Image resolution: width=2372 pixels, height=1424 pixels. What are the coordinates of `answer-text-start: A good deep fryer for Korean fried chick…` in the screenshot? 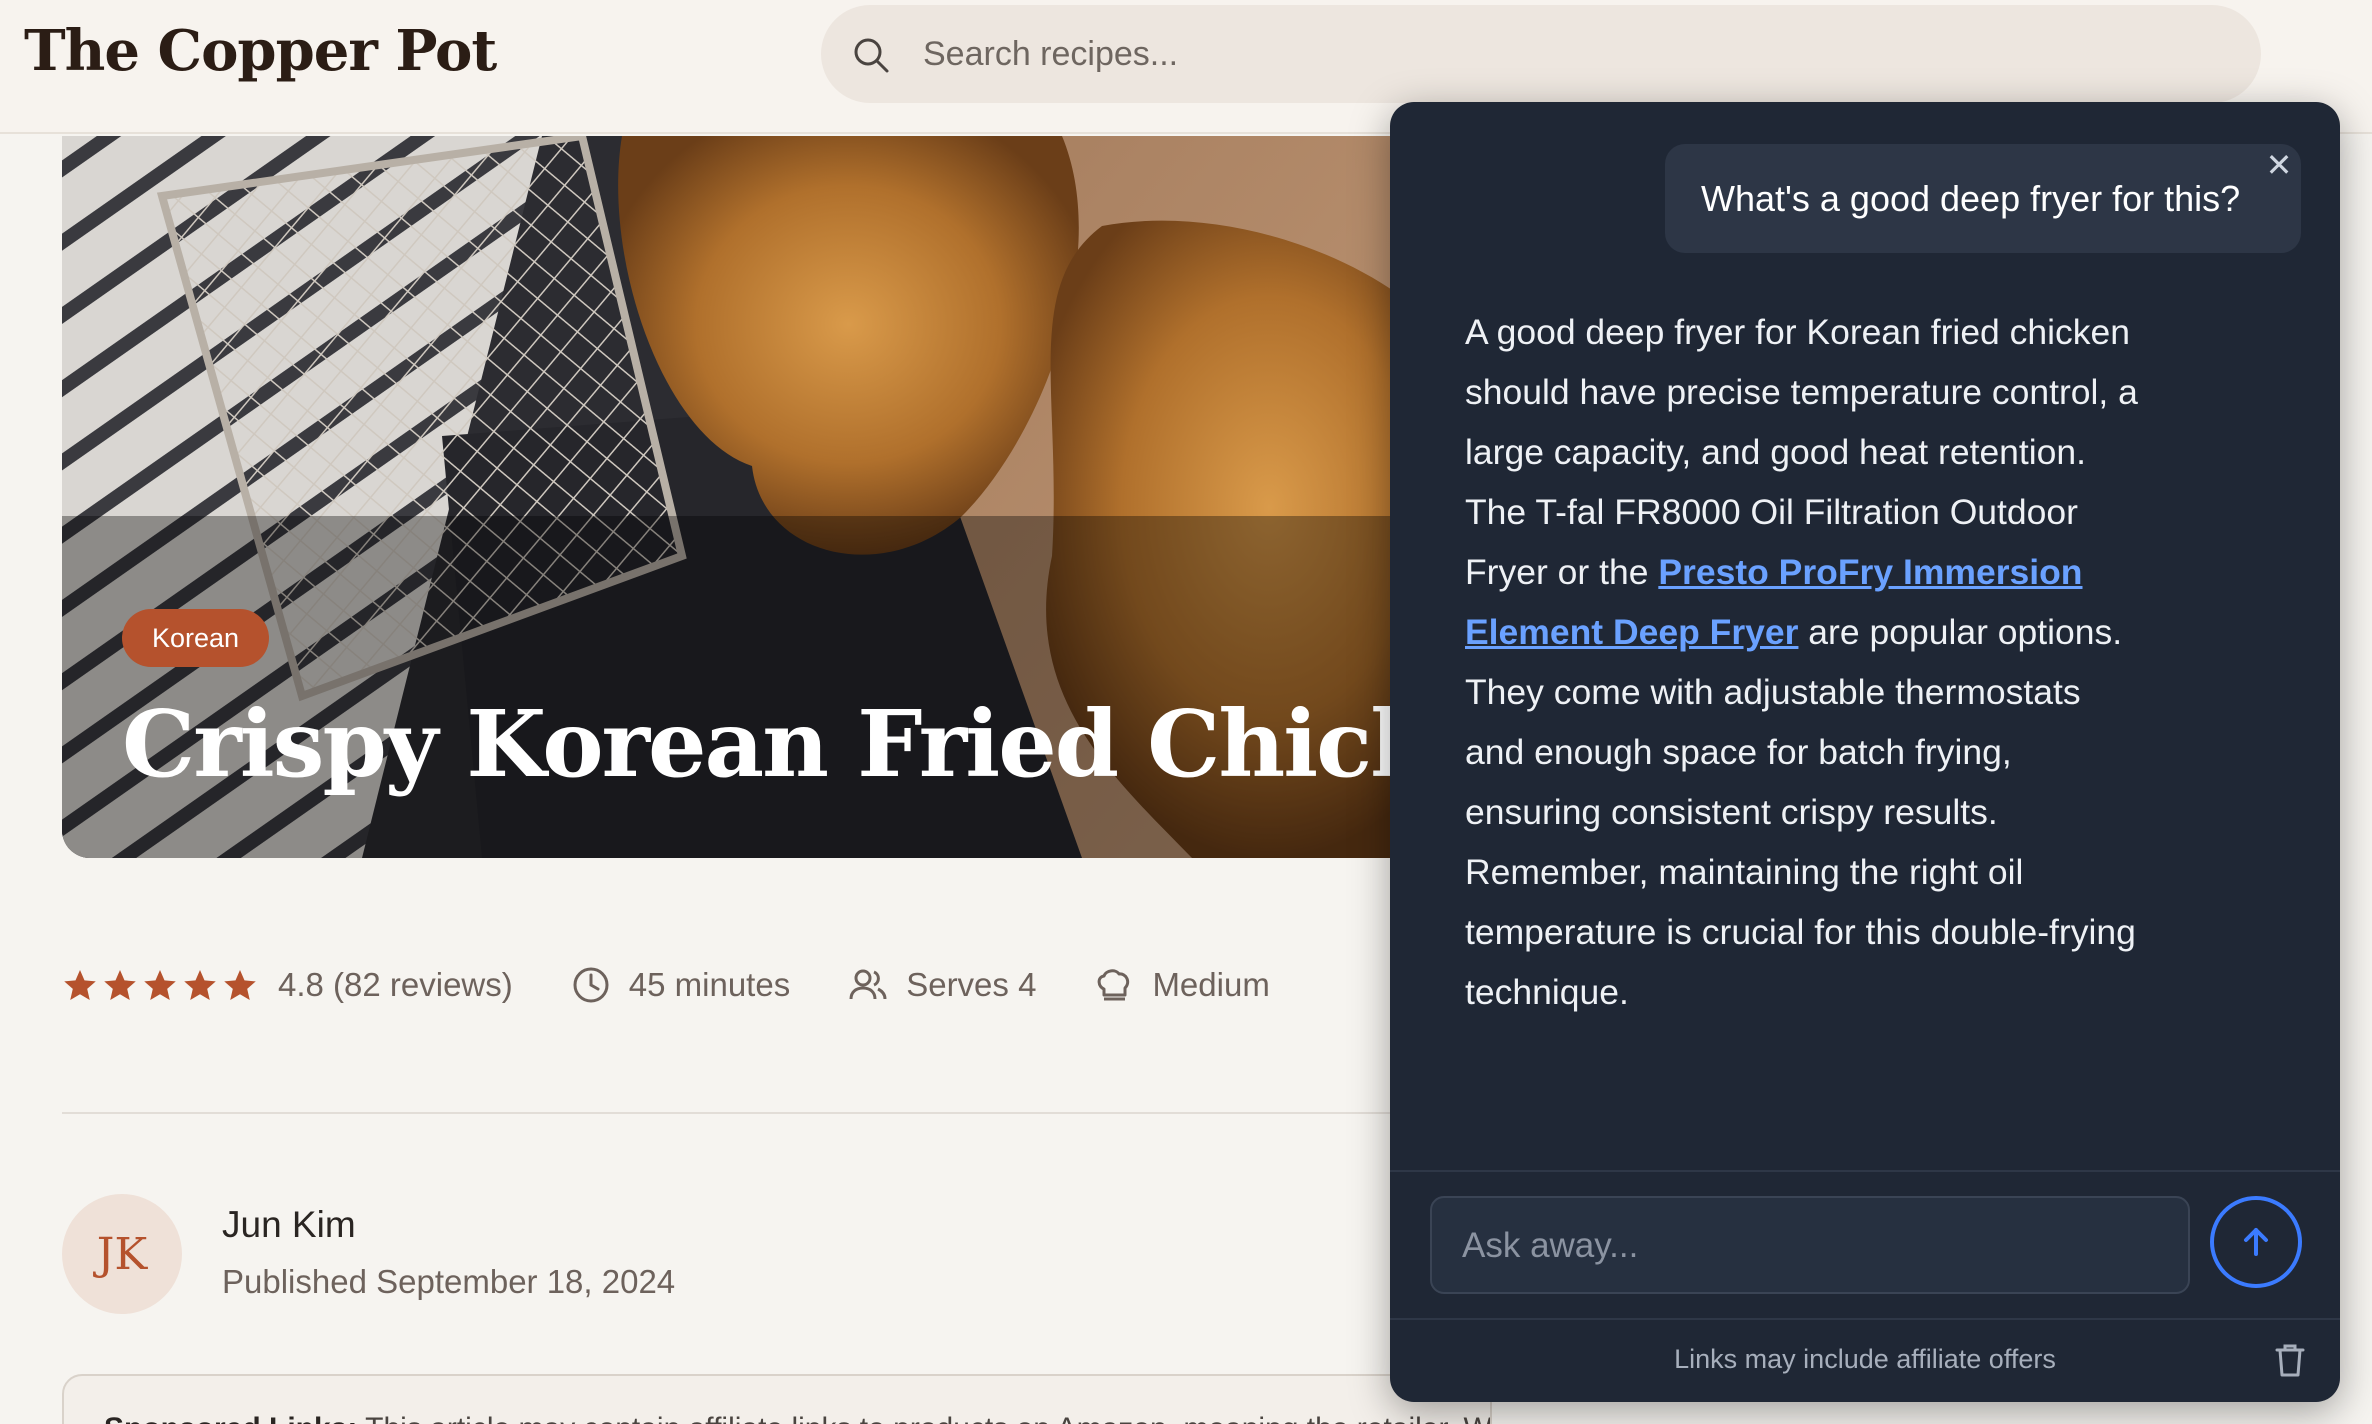 It's located at (1801, 452).